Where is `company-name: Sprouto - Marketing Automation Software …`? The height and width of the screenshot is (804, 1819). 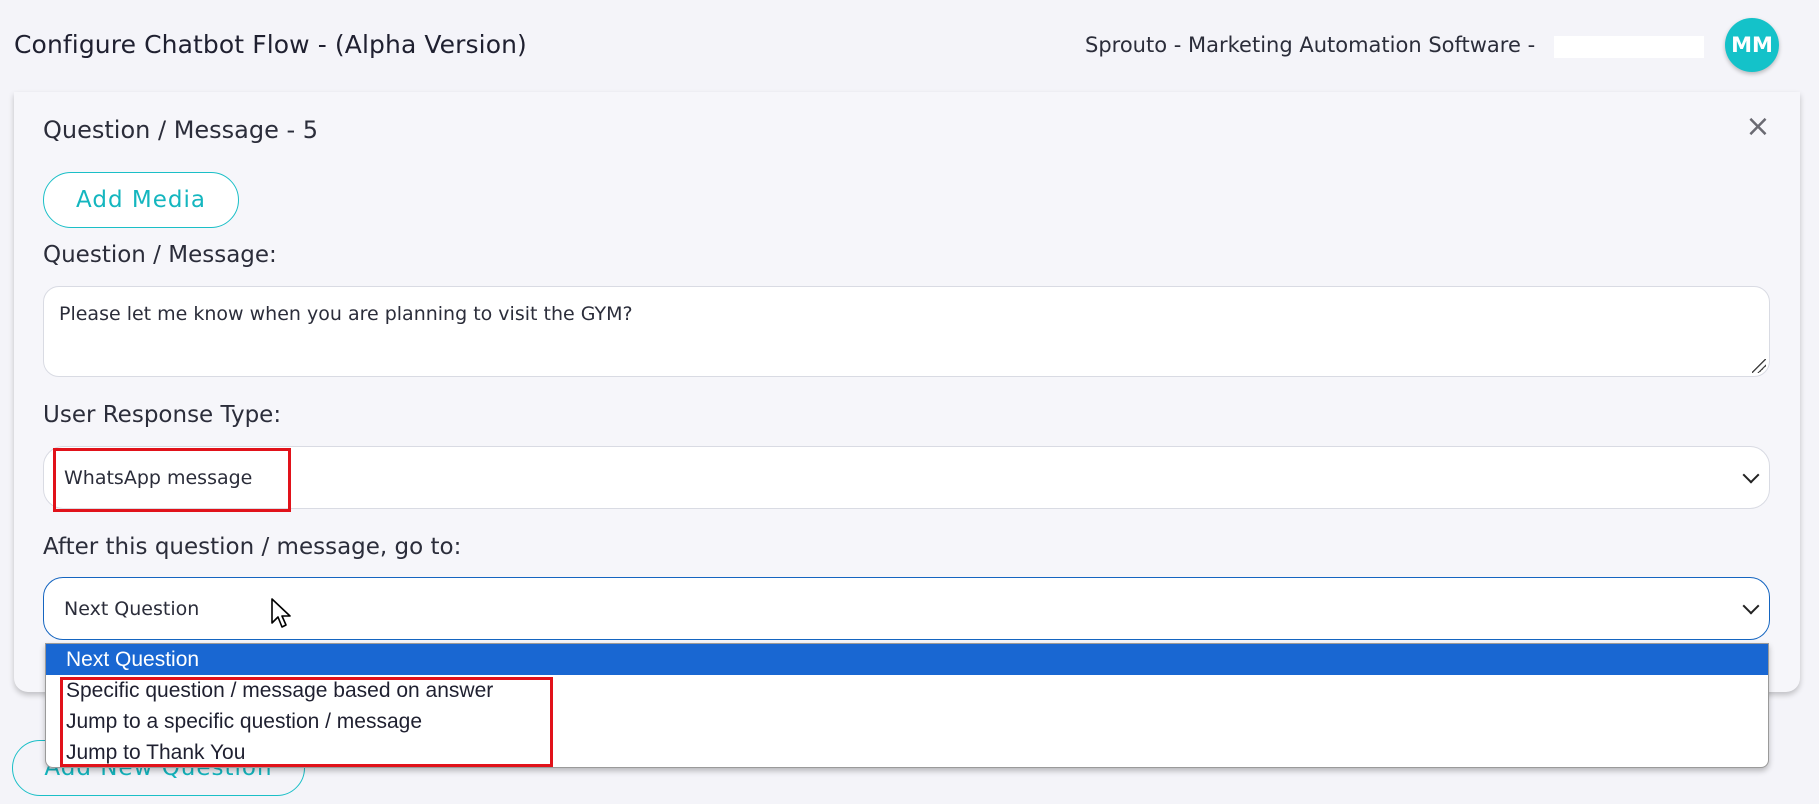 company-name: Sprouto - Marketing Automation Software … is located at coordinates (1310, 45).